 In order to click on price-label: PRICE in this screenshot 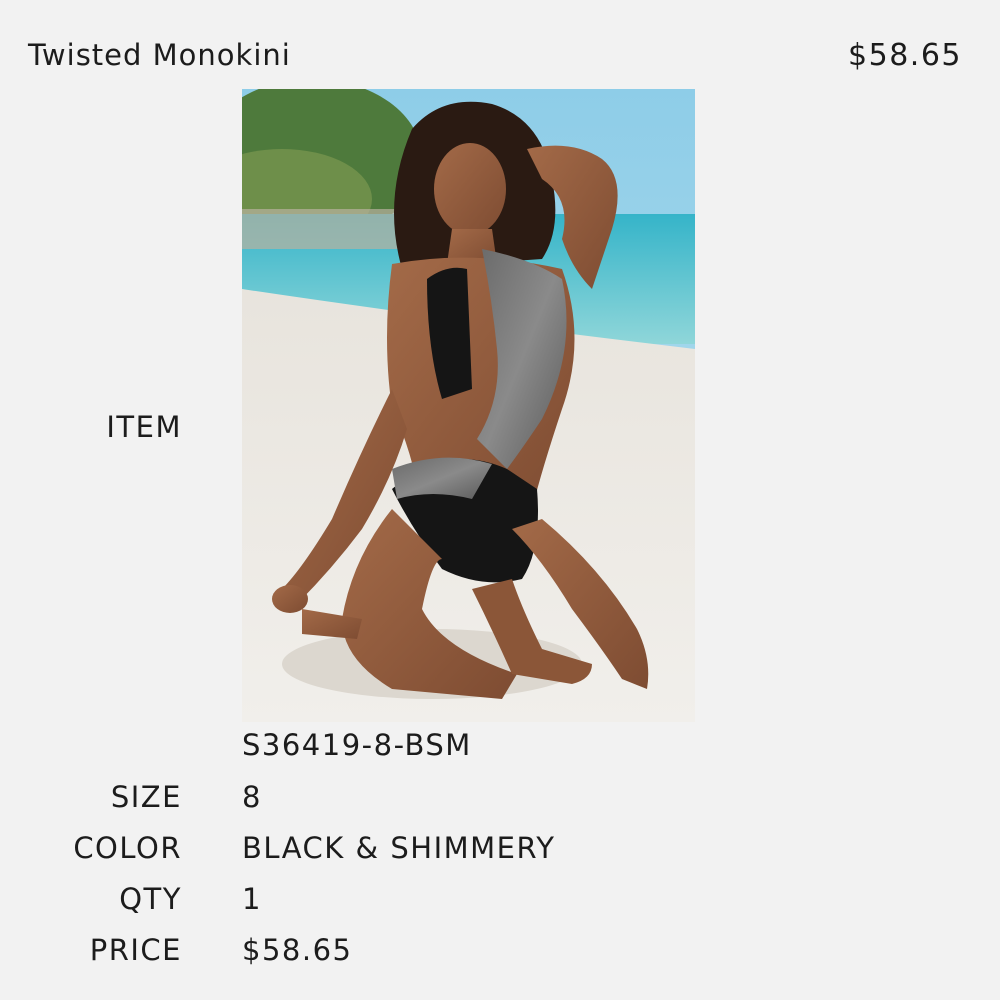, I will do `click(135, 950)`.